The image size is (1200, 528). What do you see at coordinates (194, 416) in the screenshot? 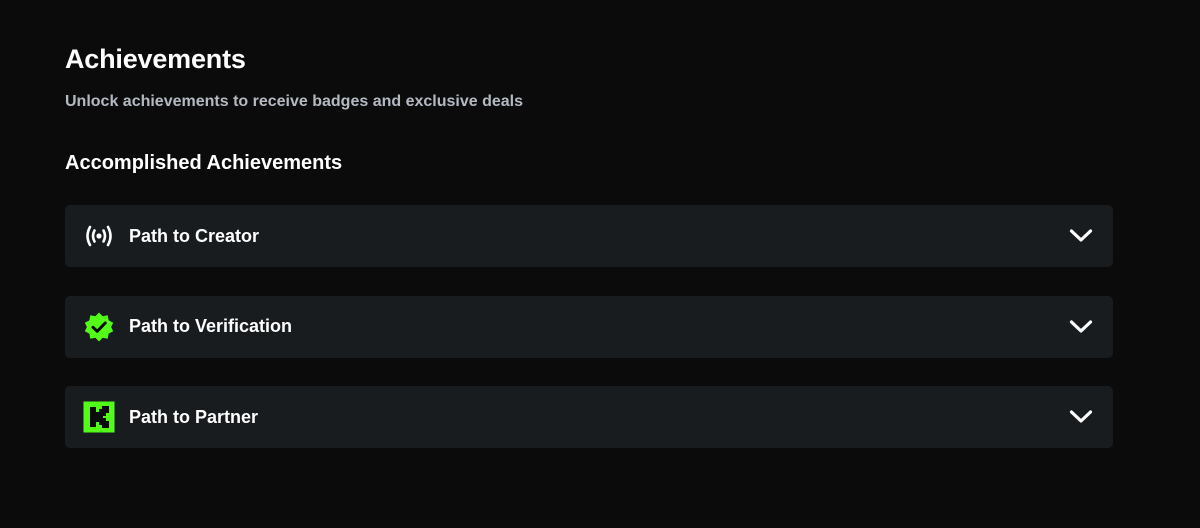
I see `achievement-label: Path to Partner` at bounding box center [194, 416].